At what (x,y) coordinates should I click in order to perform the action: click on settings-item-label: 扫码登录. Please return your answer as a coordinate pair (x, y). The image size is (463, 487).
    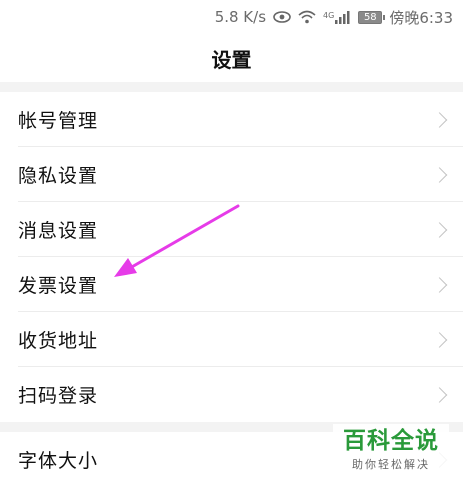
    Looking at the image, I should click on (58, 396).